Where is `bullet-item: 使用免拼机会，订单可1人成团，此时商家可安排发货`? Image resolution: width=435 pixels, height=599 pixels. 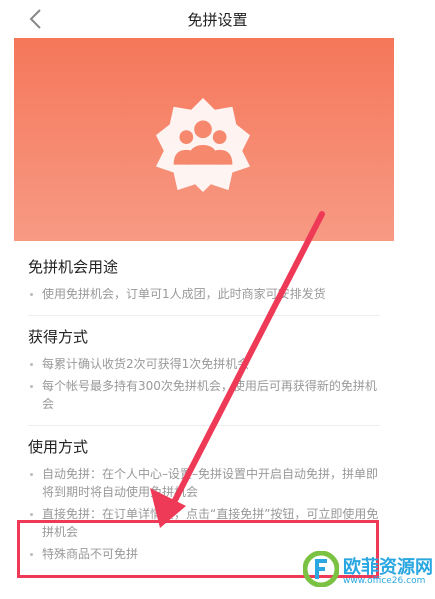
bullet-item: 使用免拼机会，订单可1人成团，此时商家可安排发货 is located at coordinates (204, 294).